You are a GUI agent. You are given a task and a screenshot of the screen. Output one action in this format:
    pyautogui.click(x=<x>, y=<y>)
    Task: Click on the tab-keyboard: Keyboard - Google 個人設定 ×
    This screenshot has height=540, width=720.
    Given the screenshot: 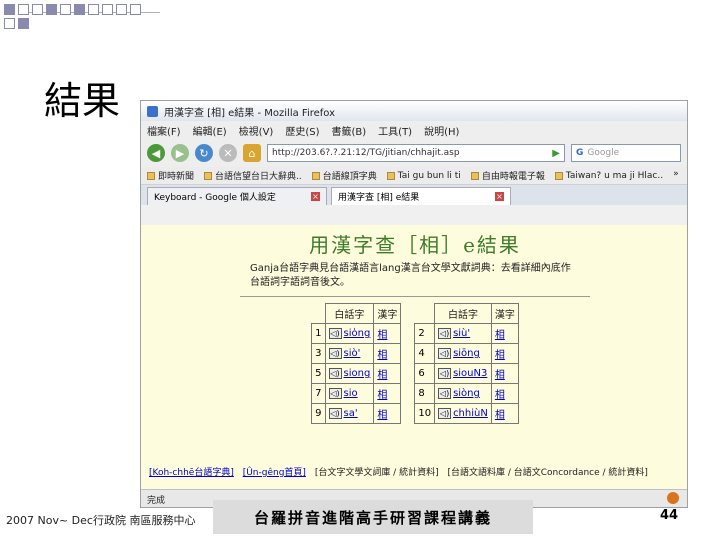 What is the action you would take?
    pyautogui.click(x=237, y=196)
    